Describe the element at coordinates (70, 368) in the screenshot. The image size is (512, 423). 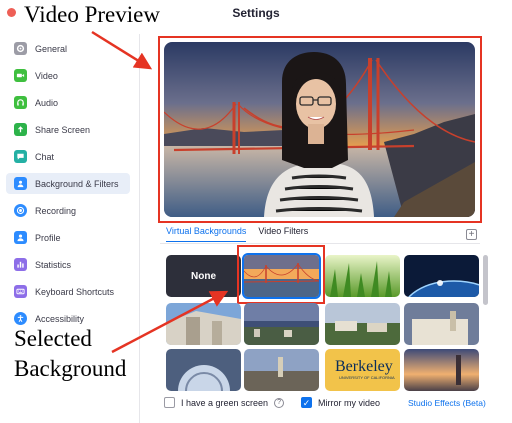
I see `selected-annotation-line2: Background` at that location.